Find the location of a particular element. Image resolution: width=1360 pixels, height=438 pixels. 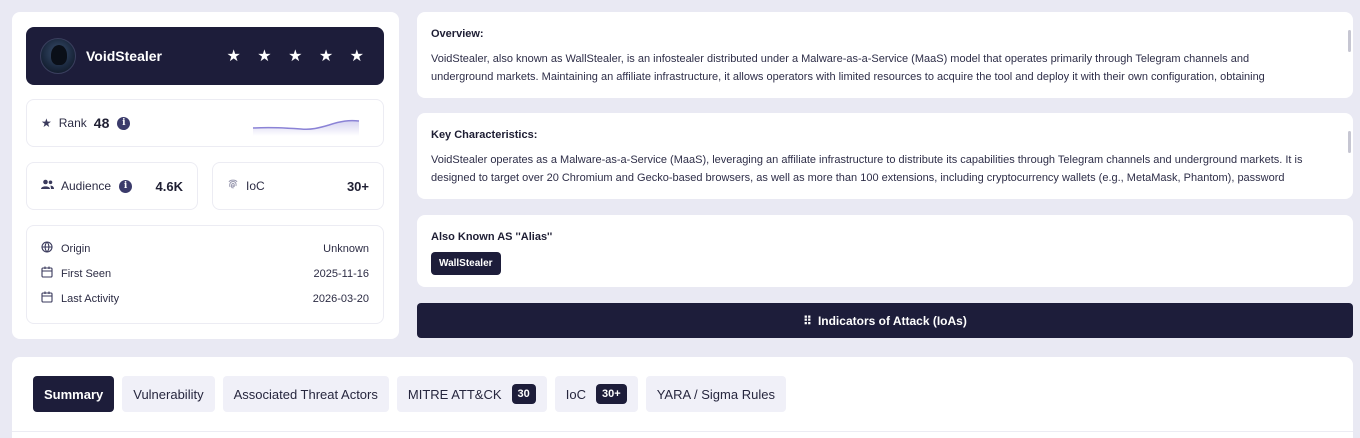

globe-icon is located at coordinates (47, 248).